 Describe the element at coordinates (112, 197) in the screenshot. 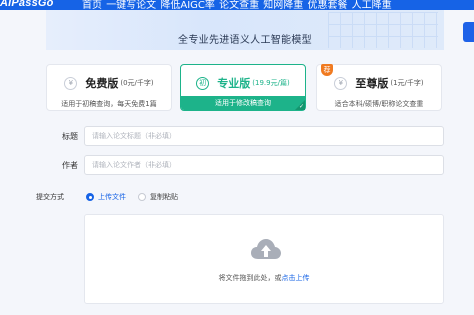

I see `radio-label: 上传文件` at that location.